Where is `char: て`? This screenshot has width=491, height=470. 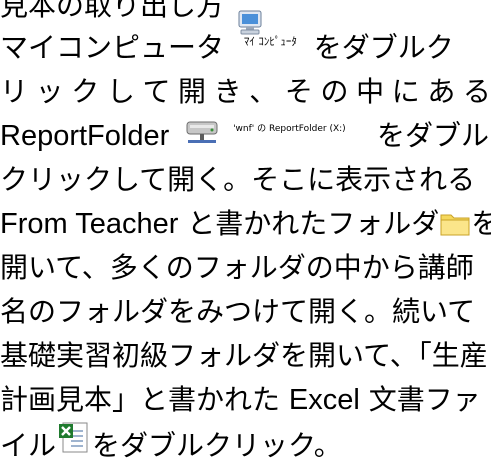 char: て is located at coordinates (156, 91).